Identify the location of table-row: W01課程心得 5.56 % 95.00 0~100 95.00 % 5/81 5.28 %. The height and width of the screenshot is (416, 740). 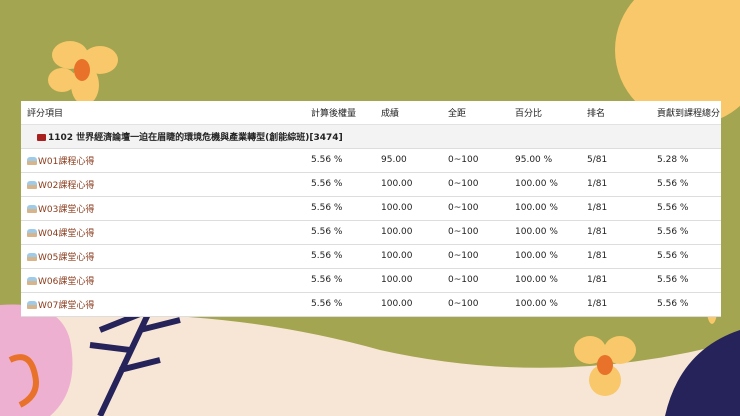
(371, 160).